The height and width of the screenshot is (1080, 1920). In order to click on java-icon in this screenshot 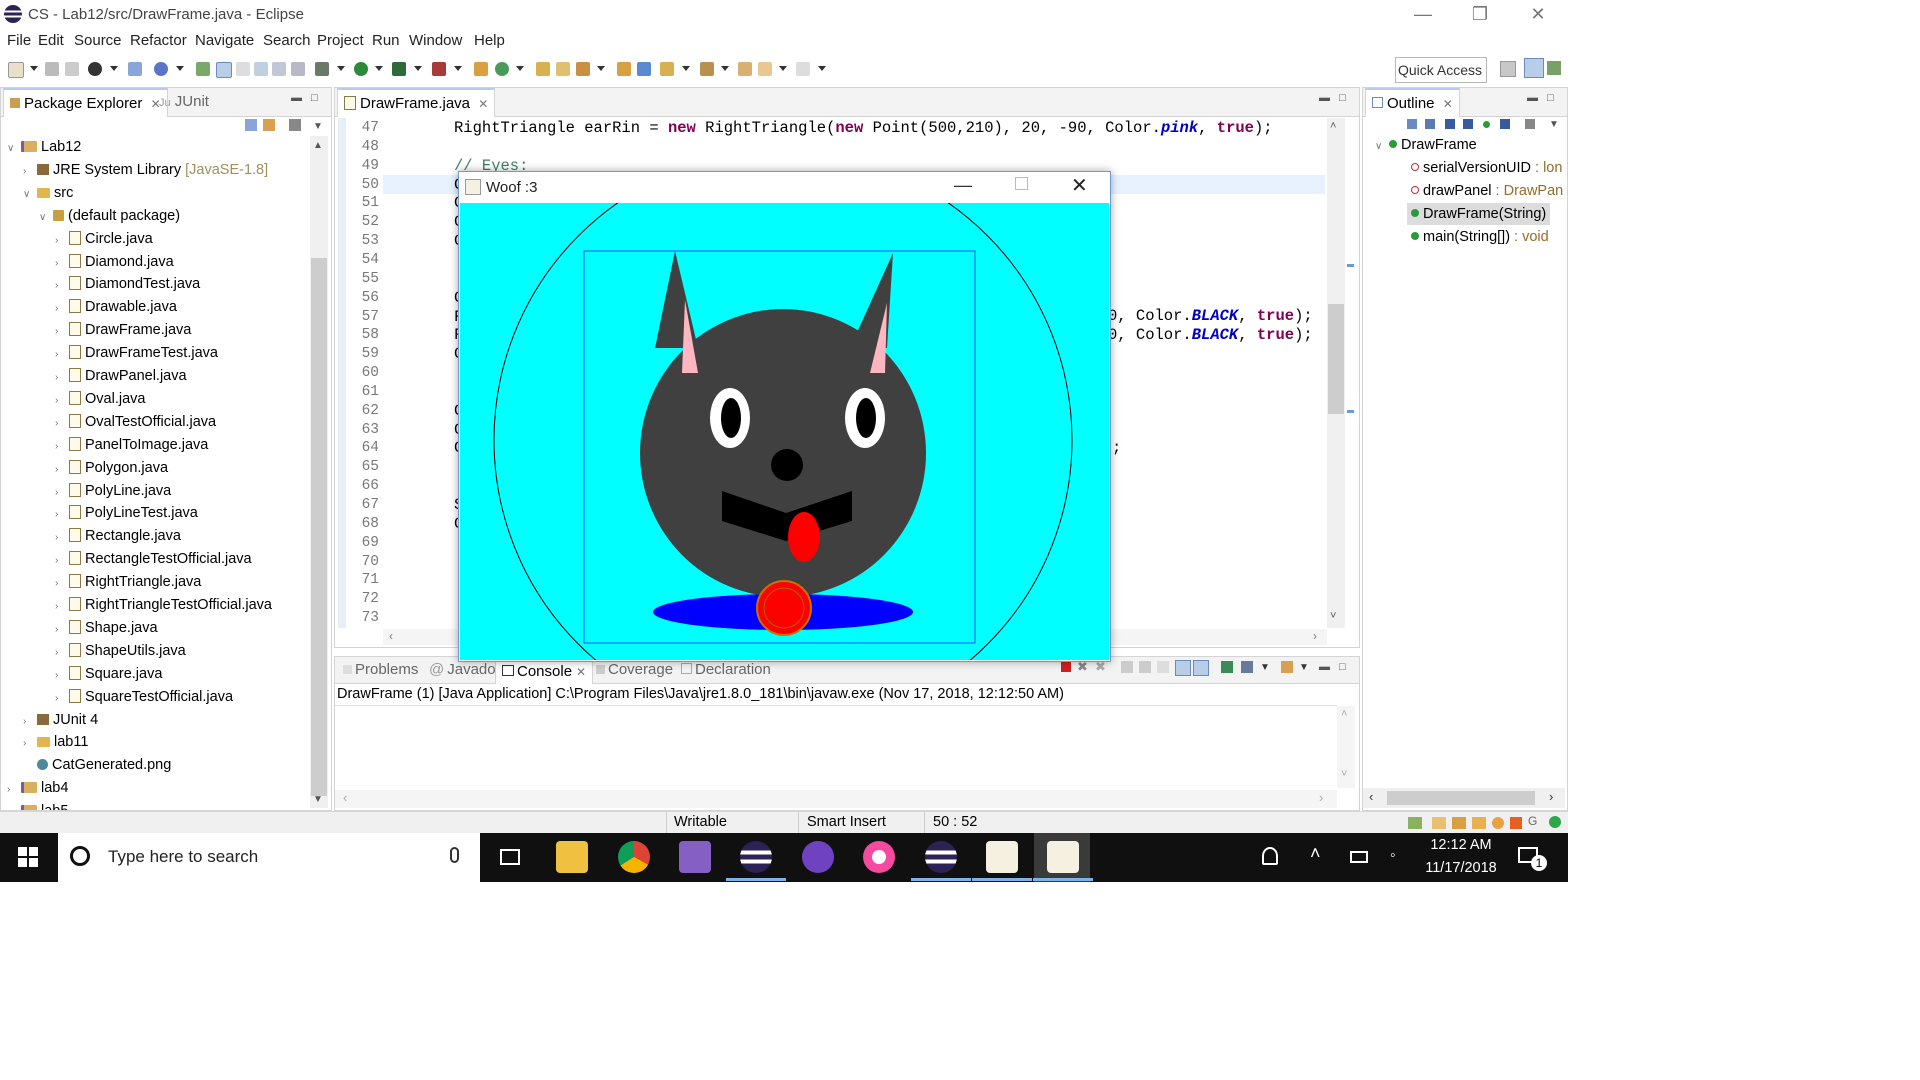, I will do `click(1002, 861)`.